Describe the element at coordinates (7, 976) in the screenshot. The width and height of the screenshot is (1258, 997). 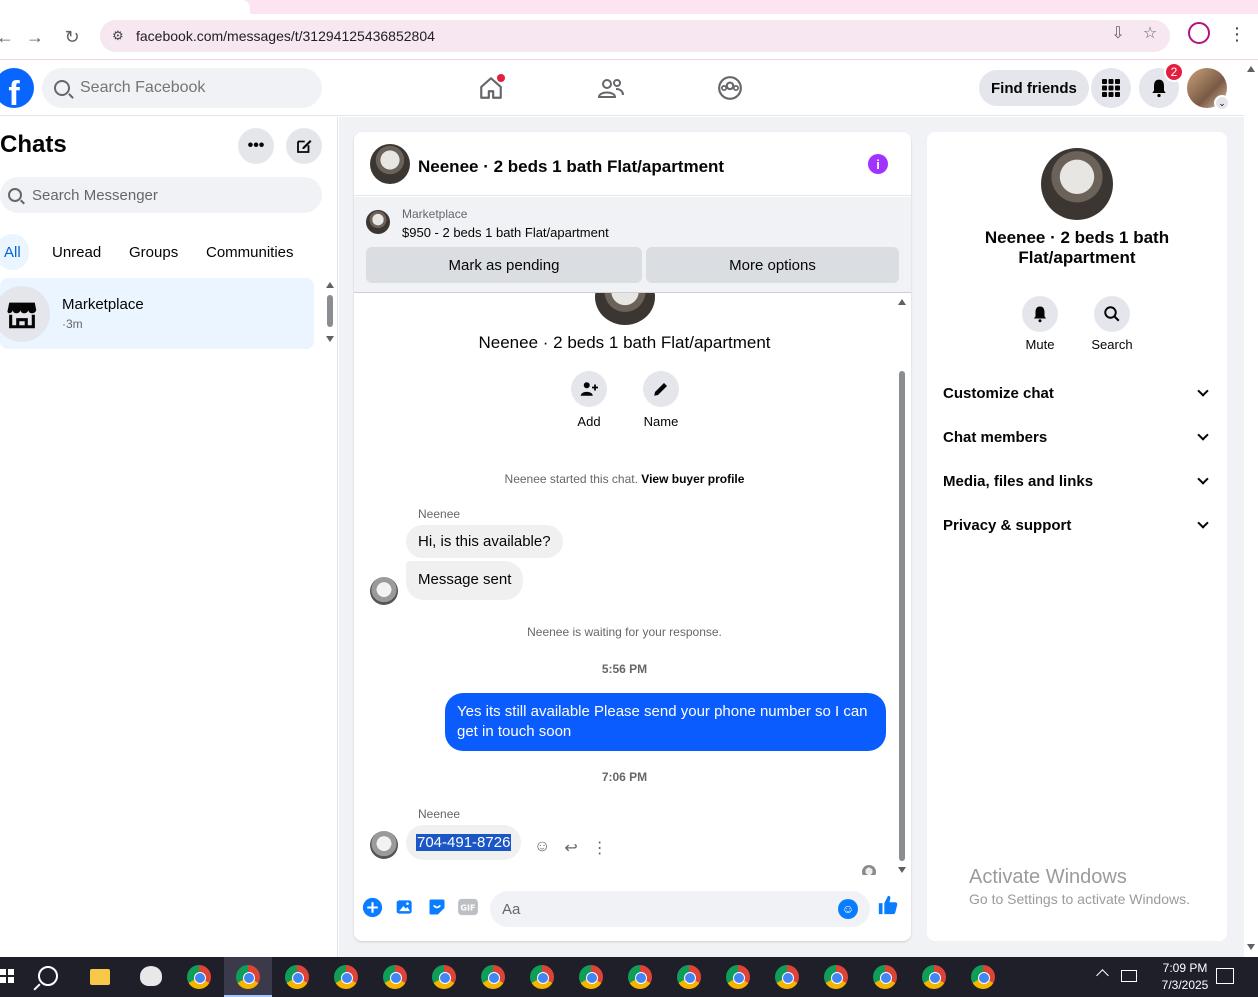
I see `windows-start-icon` at that location.